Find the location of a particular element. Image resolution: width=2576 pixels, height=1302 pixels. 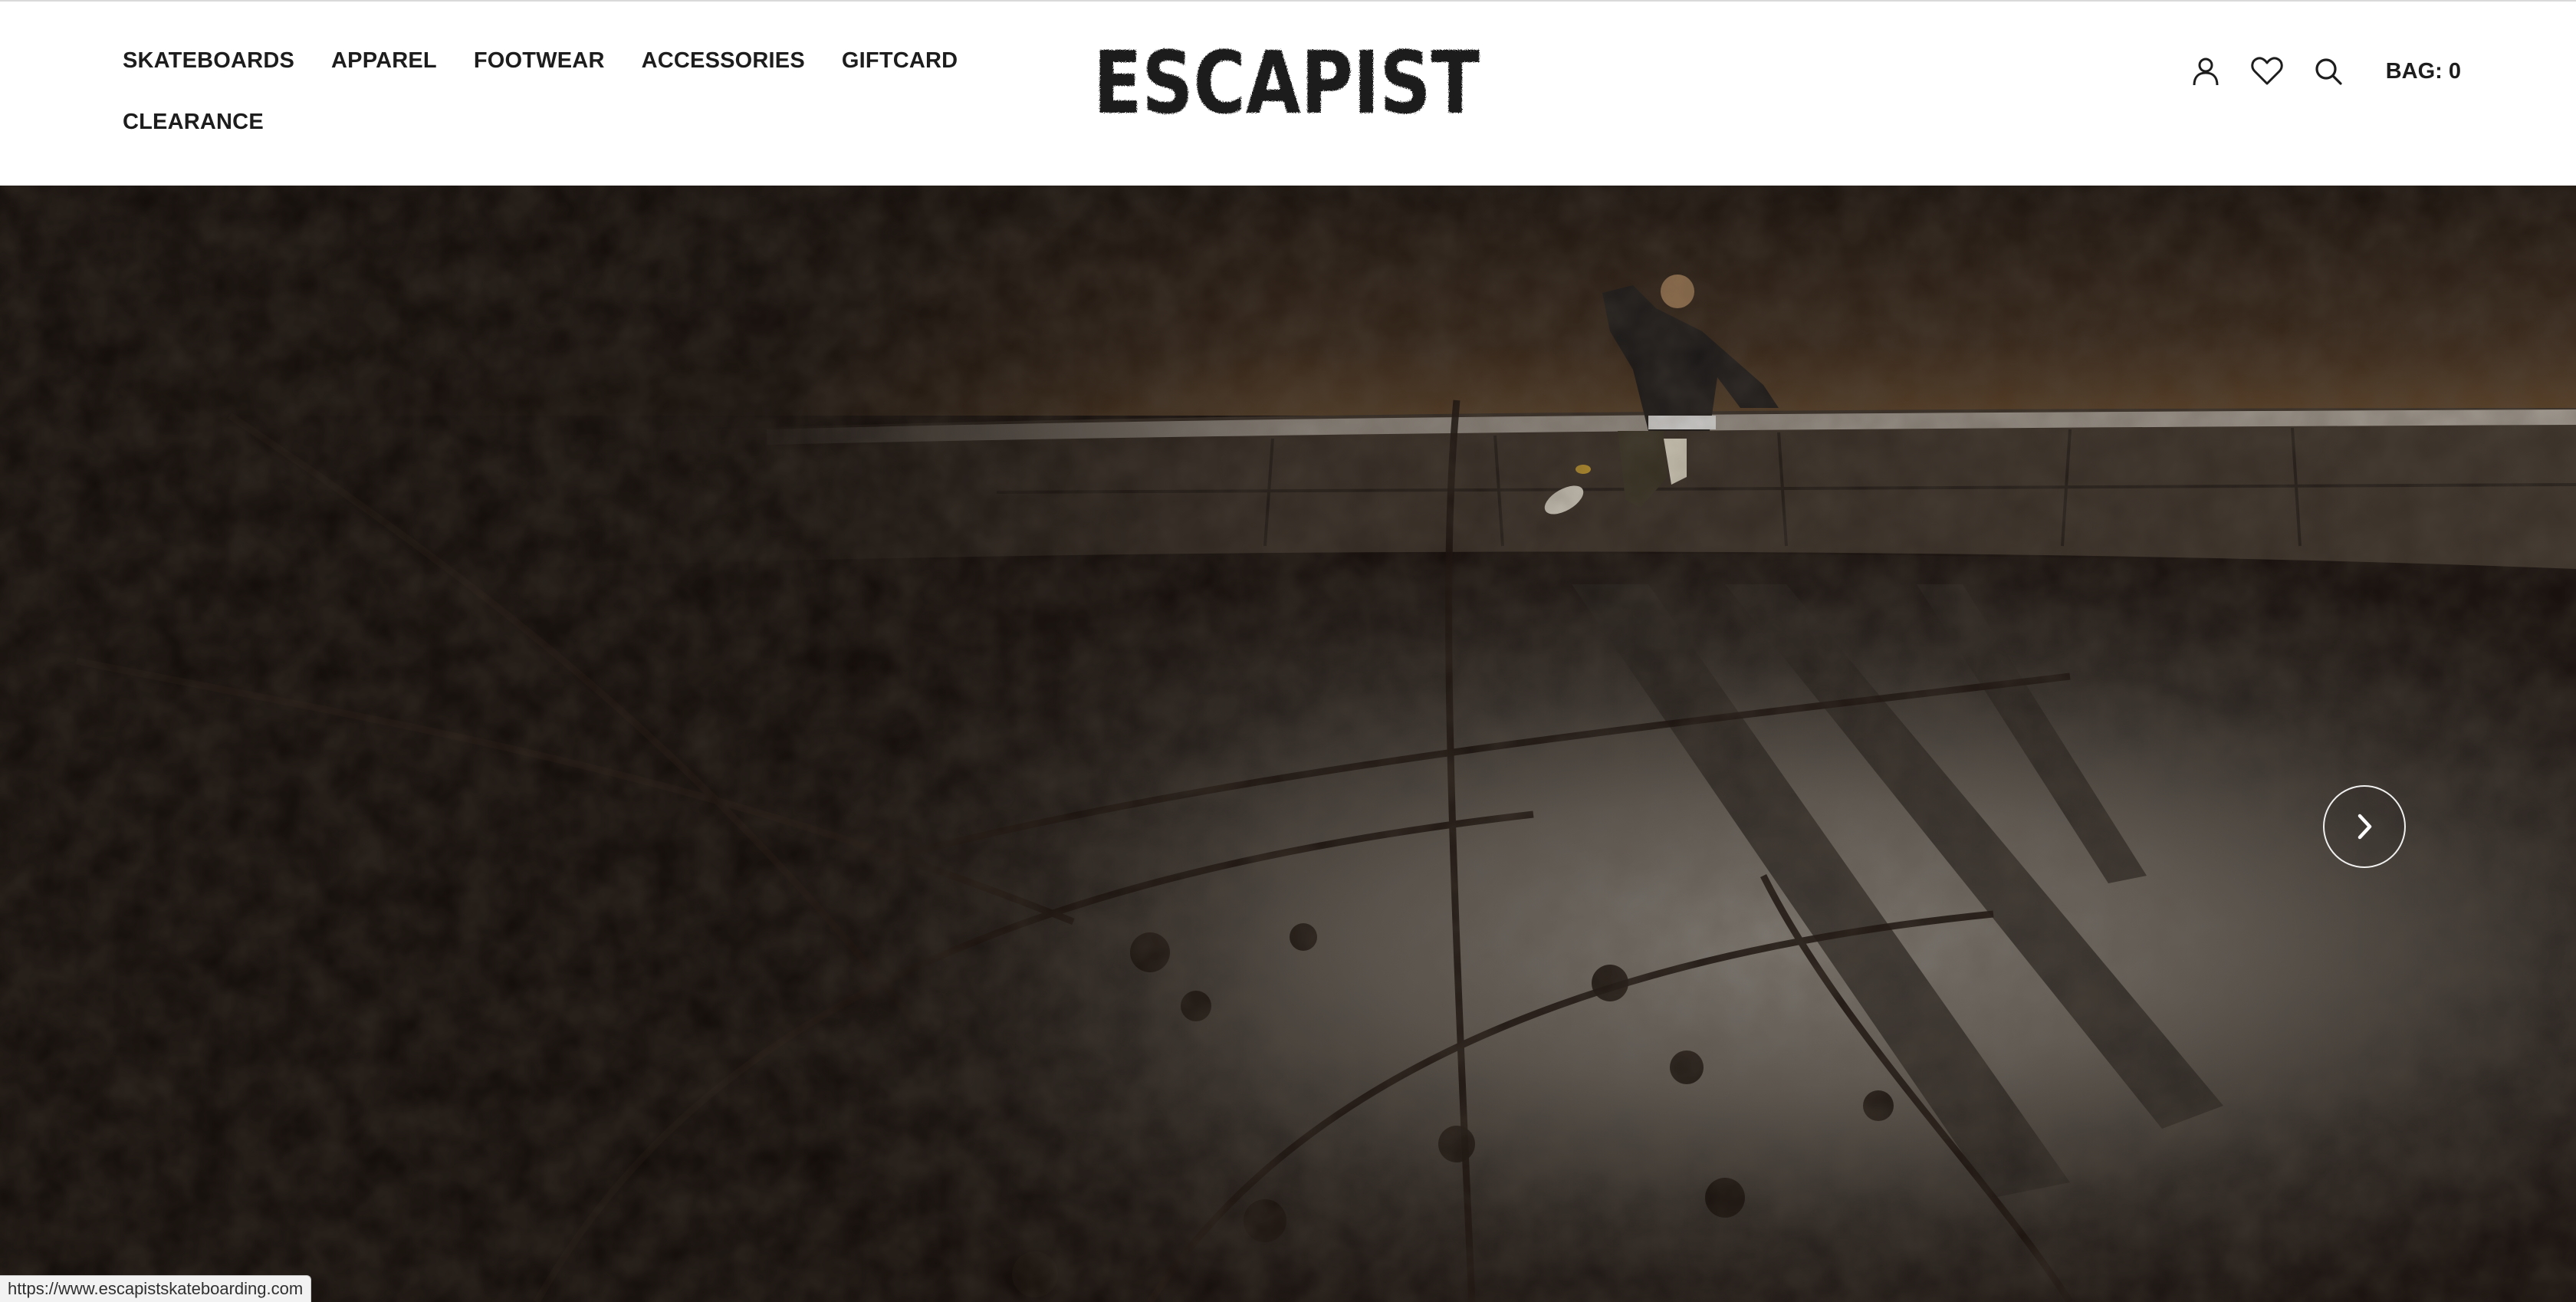

slider-next-button is located at coordinates (2364, 826).